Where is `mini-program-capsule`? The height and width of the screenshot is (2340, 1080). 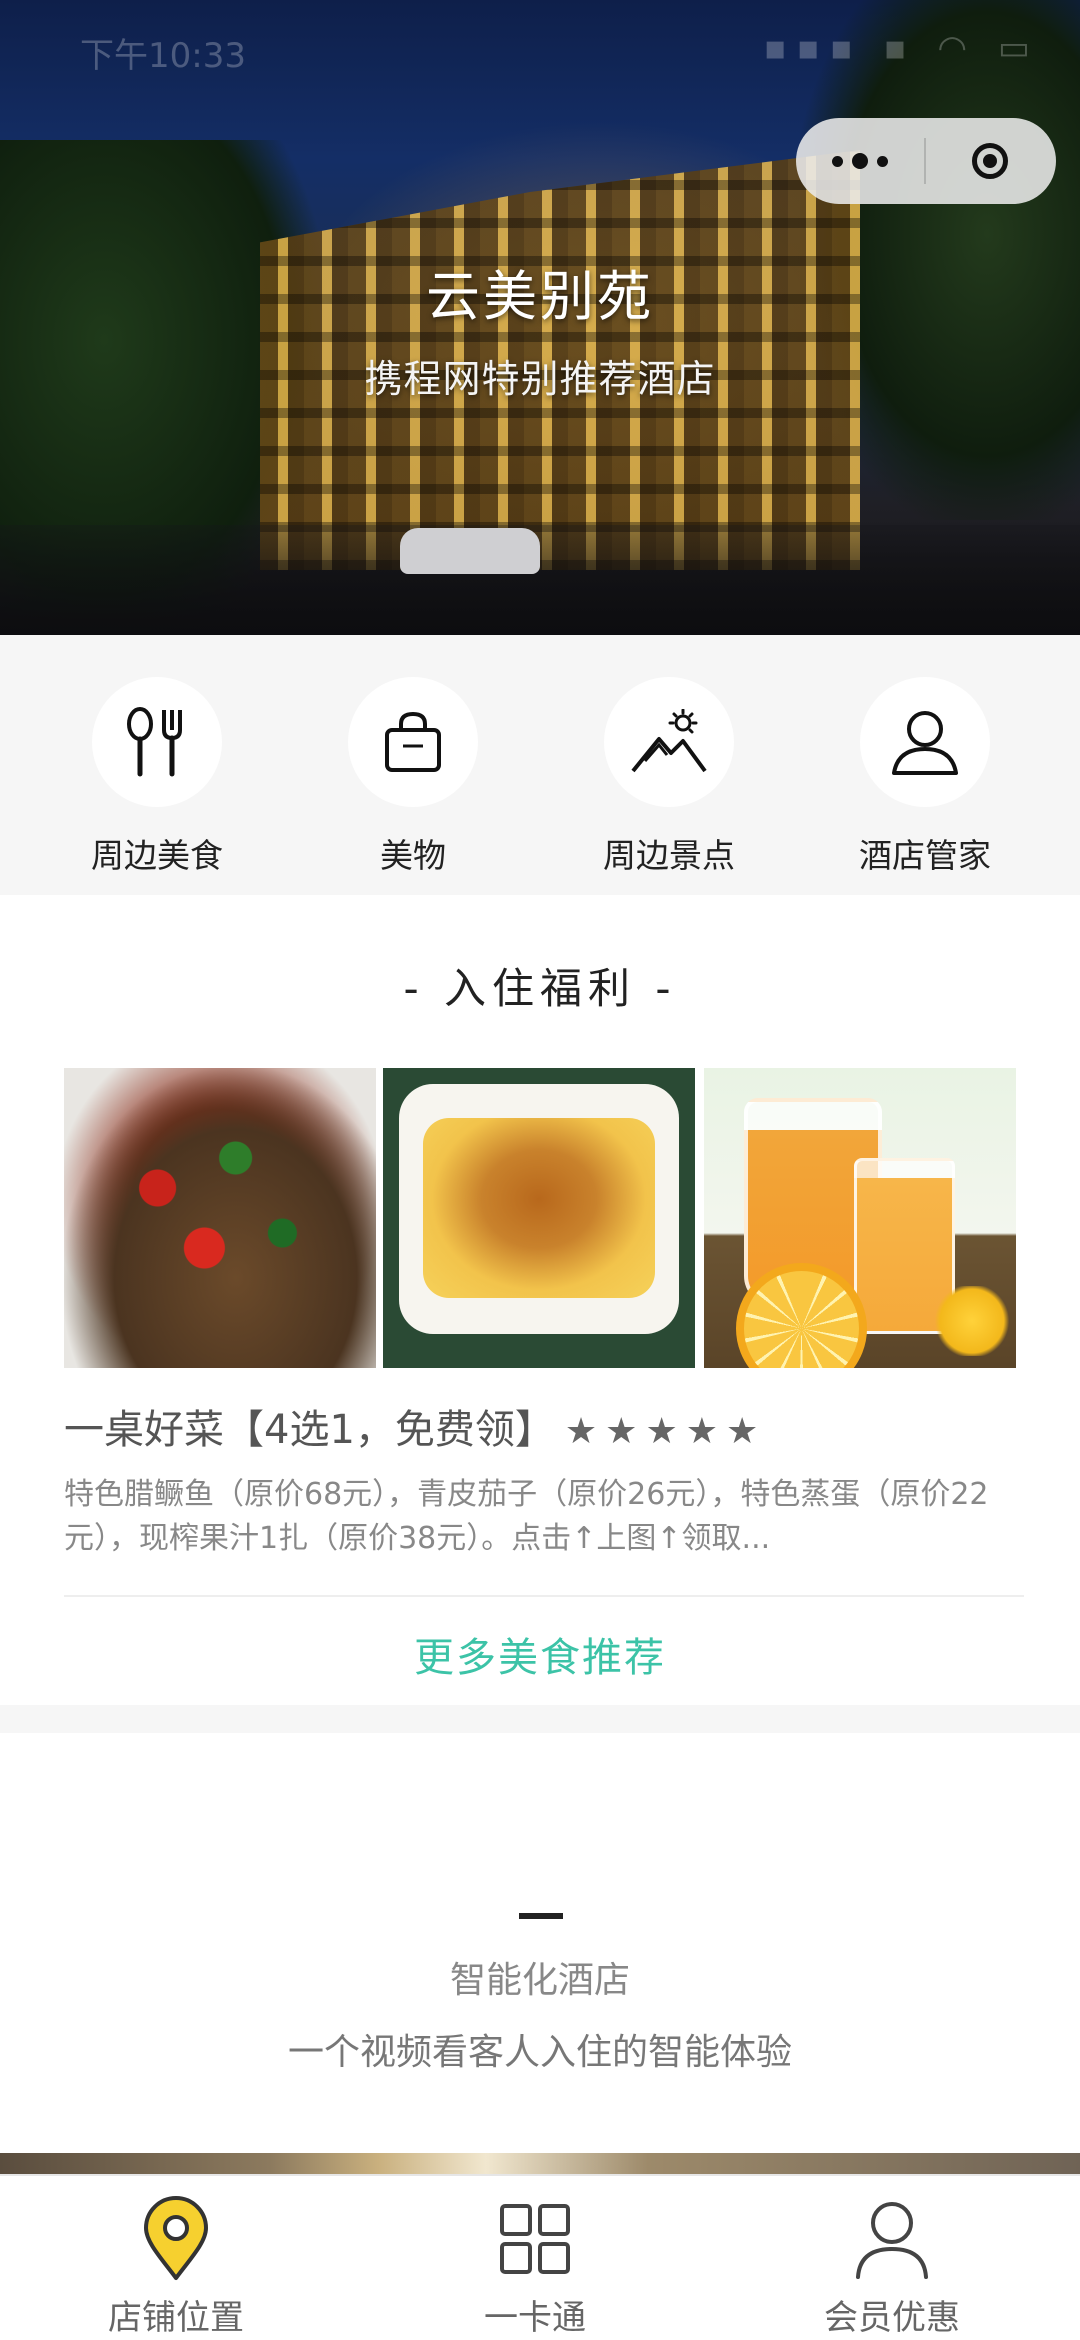
mini-program-capsule is located at coordinates (926, 161).